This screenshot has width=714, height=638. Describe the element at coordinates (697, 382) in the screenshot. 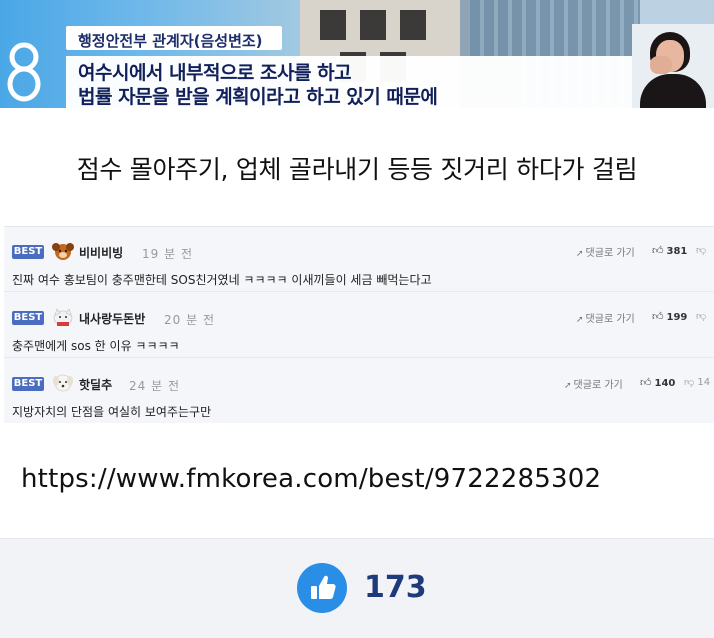

I see `dislike-button: 👎︎ 14` at that location.